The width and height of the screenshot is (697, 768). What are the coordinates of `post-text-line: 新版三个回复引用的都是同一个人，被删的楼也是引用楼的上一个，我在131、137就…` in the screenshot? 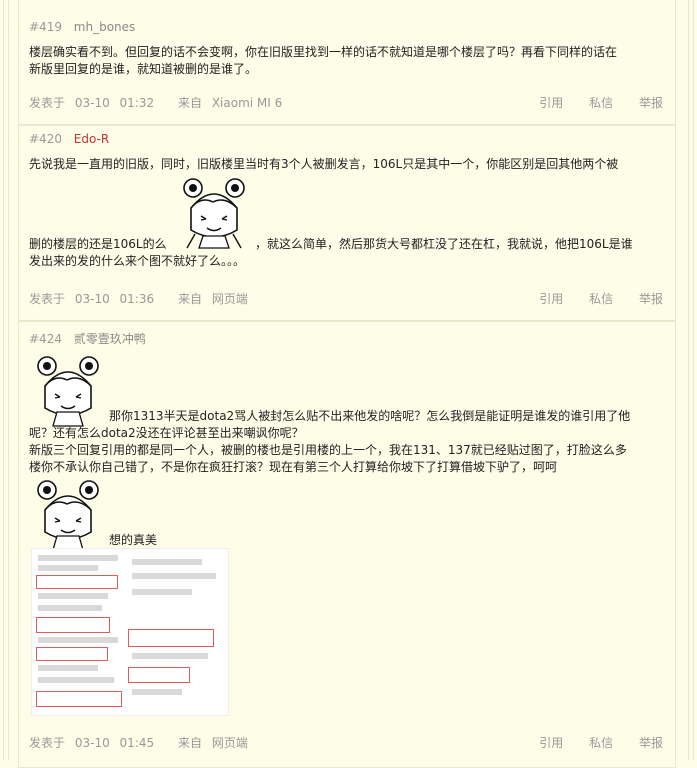 It's located at (328, 450).